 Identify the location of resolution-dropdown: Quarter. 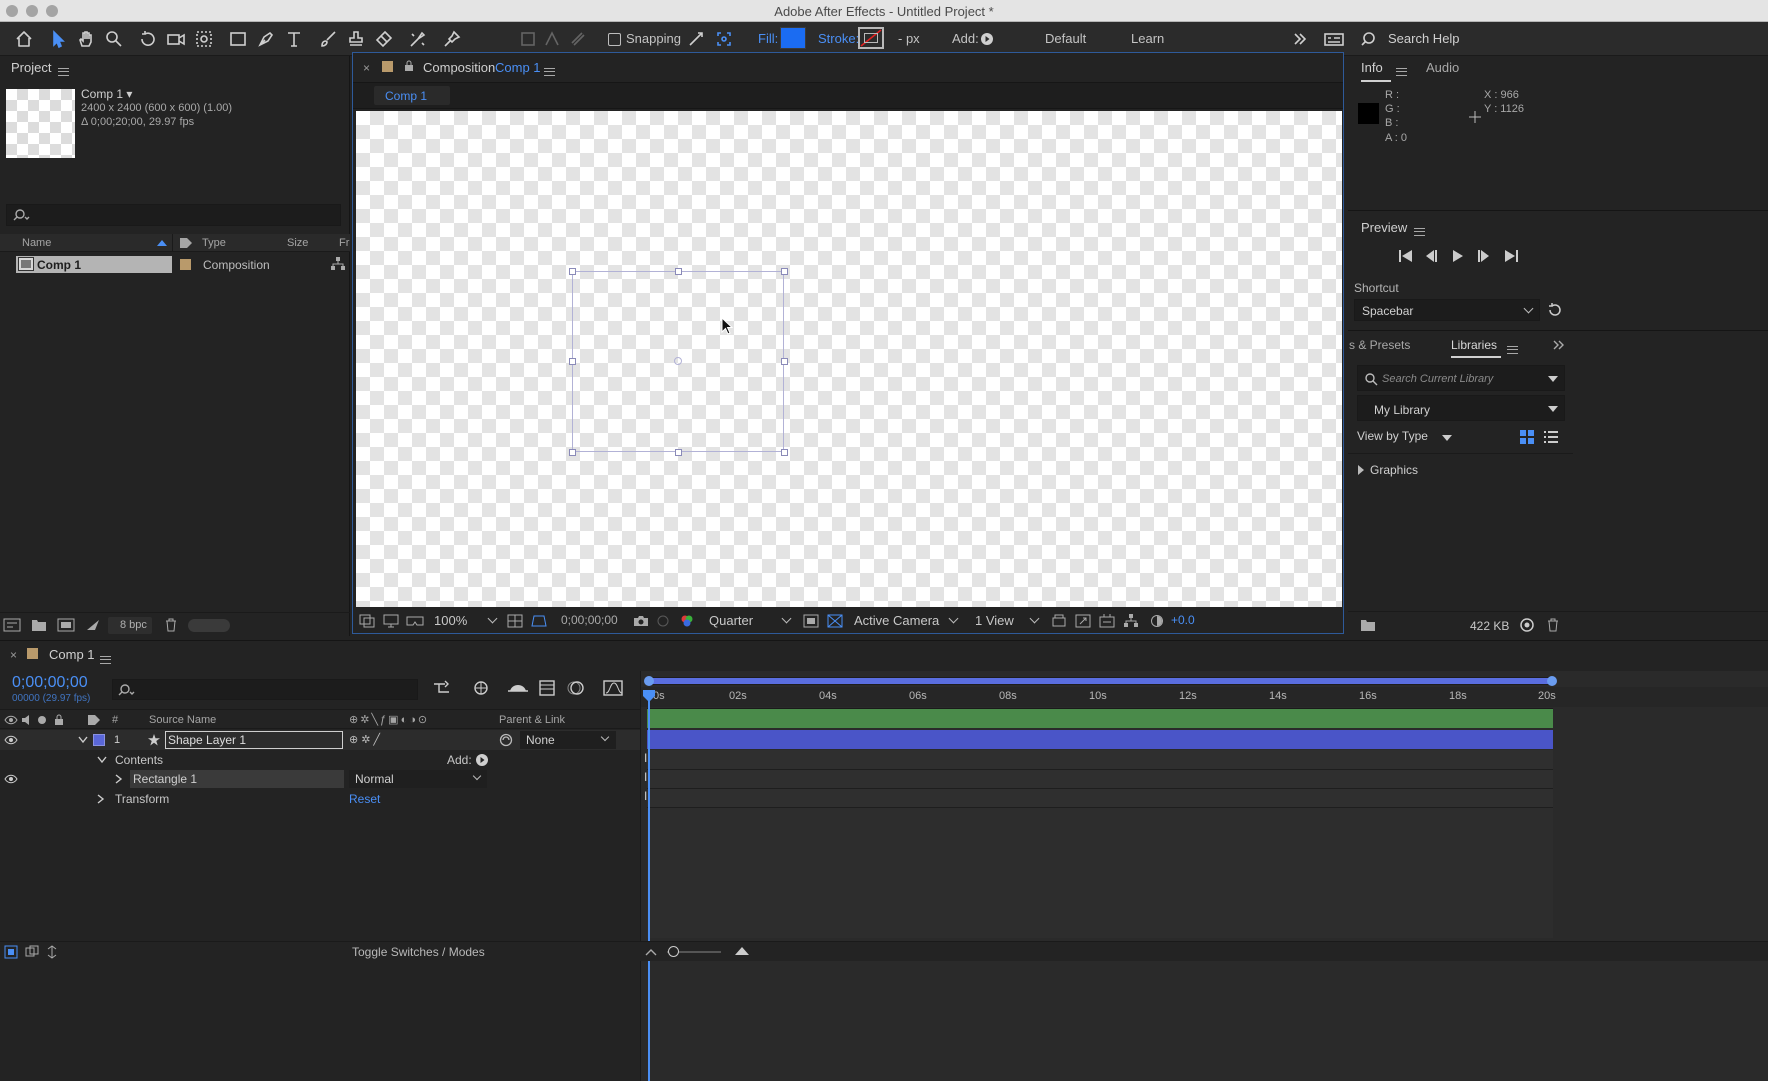
(731, 620).